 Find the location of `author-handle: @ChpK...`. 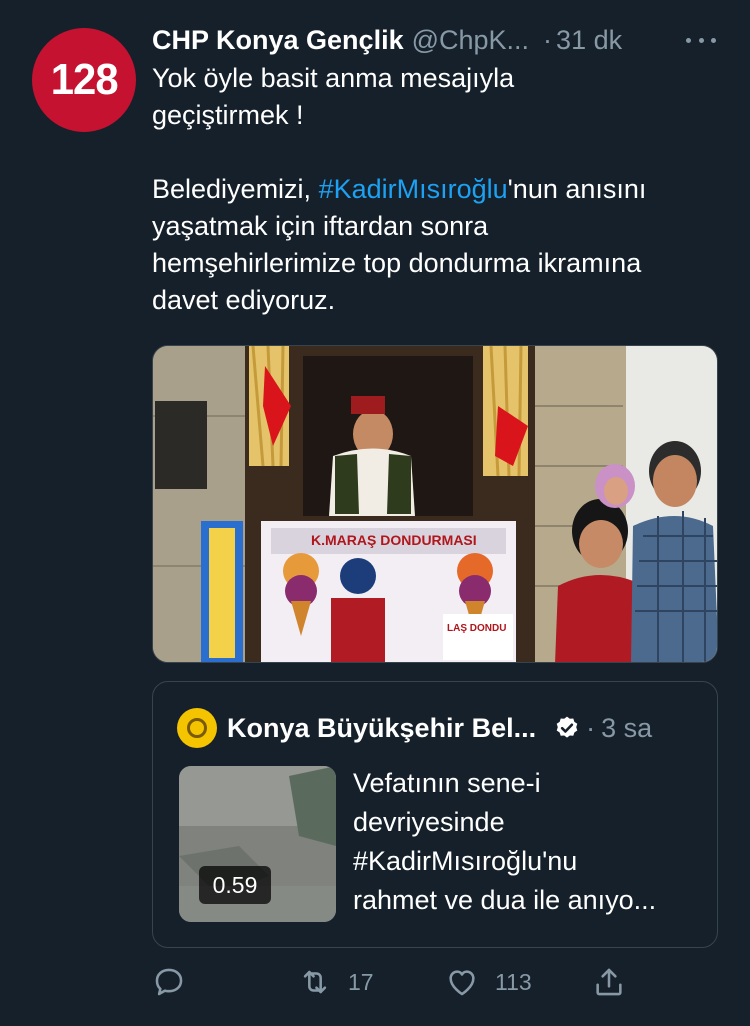

author-handle: @ChpK... is located at coordinates (470, 40).